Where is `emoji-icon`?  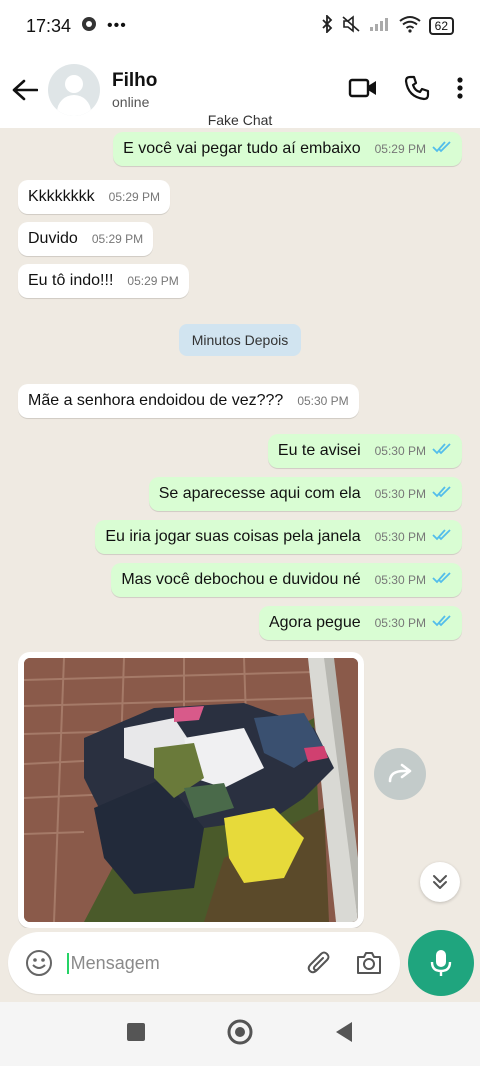
emoji-icon is located at coordinates (39, 963).